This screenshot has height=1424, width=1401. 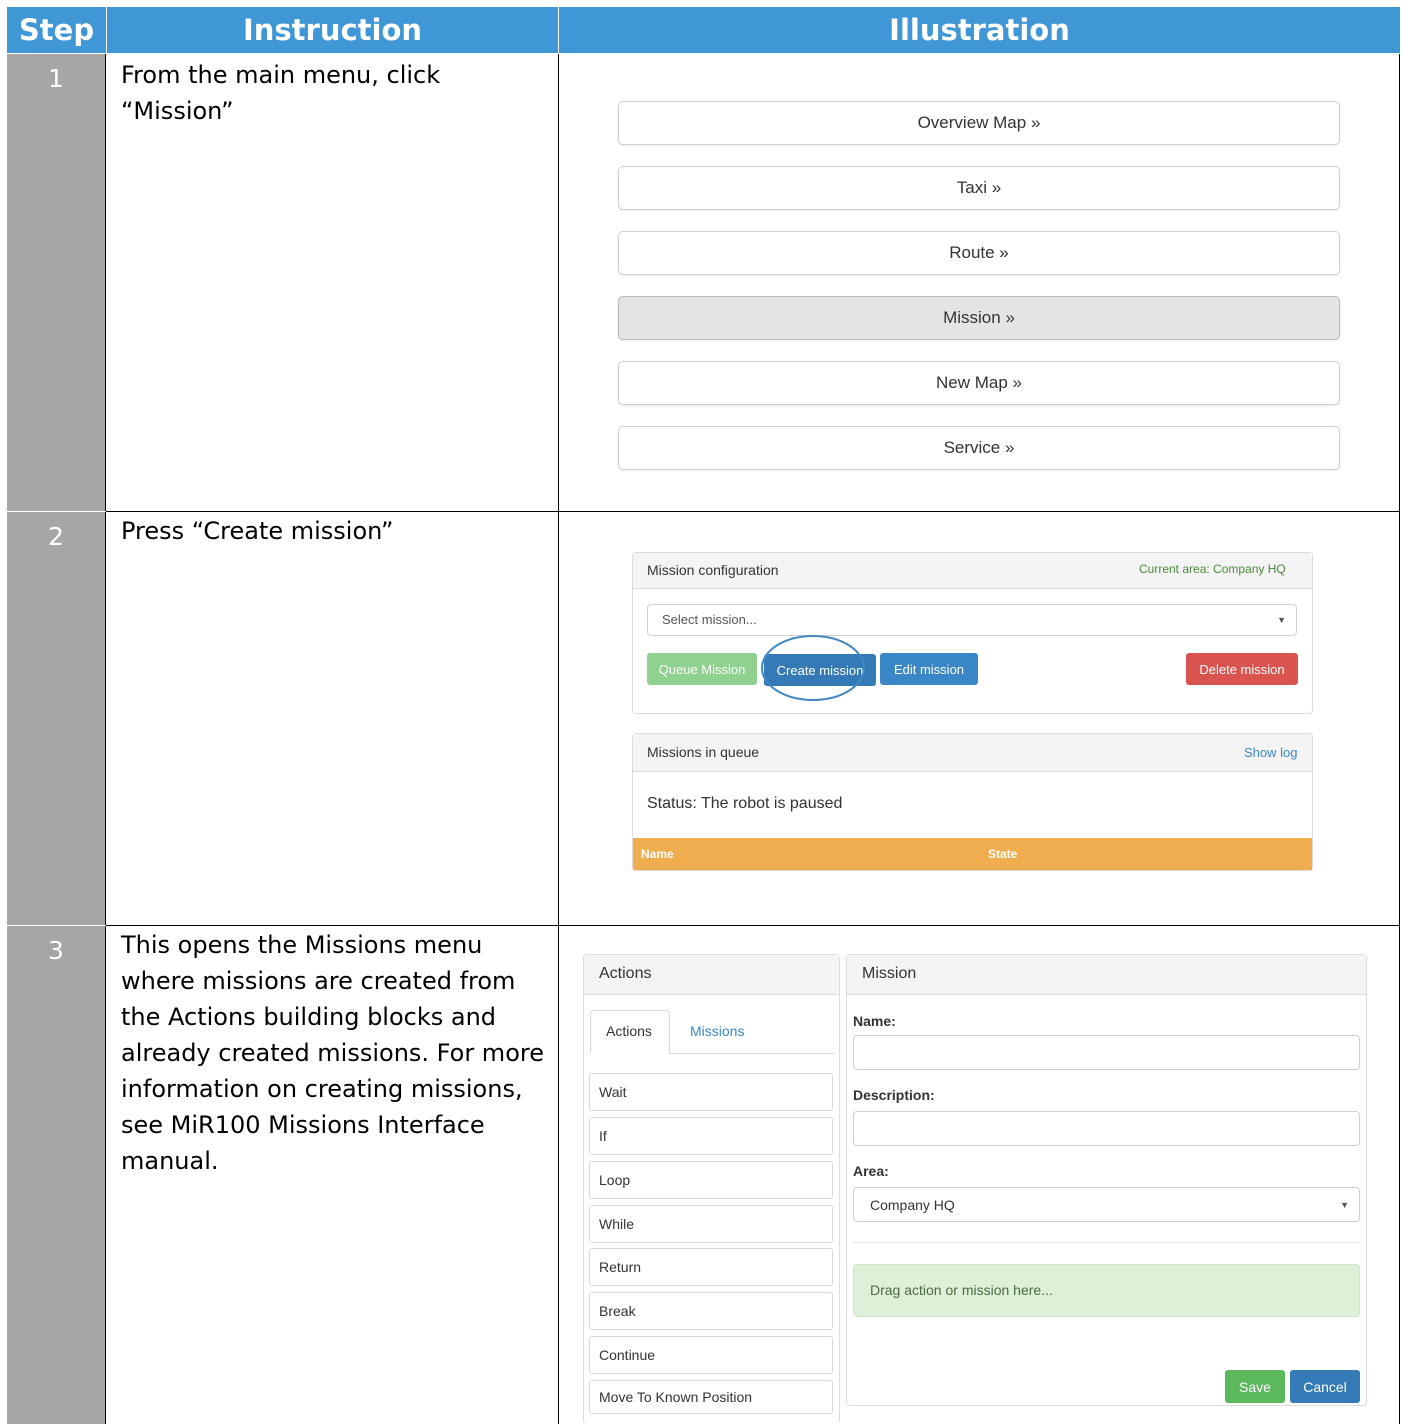 I want to click on queue-mission-button: Queue Mission, so click(x=702, y=669).